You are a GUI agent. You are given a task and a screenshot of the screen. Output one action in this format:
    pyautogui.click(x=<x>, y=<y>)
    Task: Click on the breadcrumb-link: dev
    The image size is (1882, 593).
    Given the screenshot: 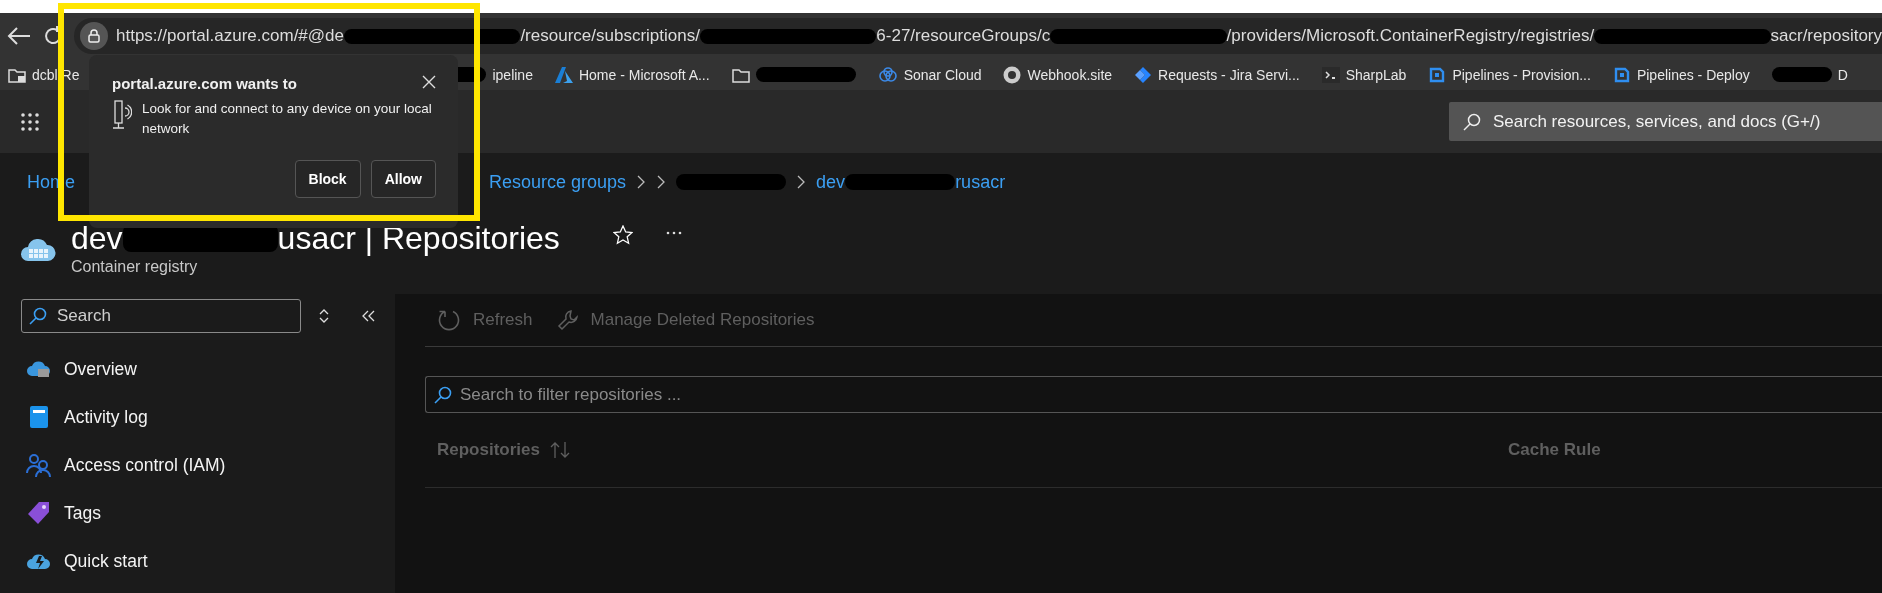 What is the action you would take?
    pyautogui.click(x=831, y=182)
    